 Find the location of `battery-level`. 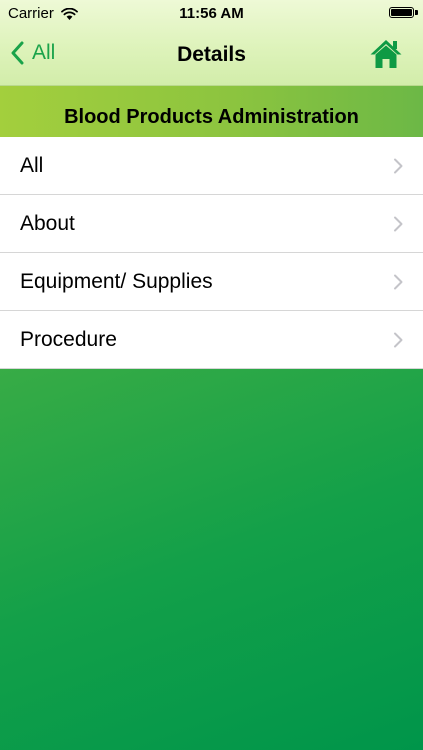

battery-level is located at coordinates (401, 12).